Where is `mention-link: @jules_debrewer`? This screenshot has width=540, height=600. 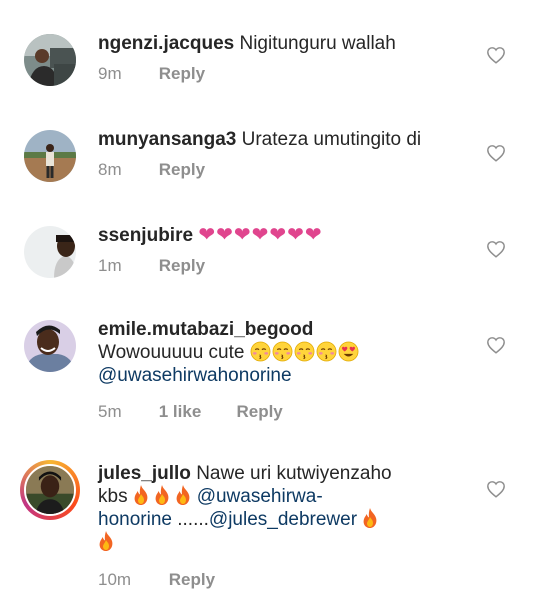
mention-link: @jules_debrewer is located at coordinates (283, 519).